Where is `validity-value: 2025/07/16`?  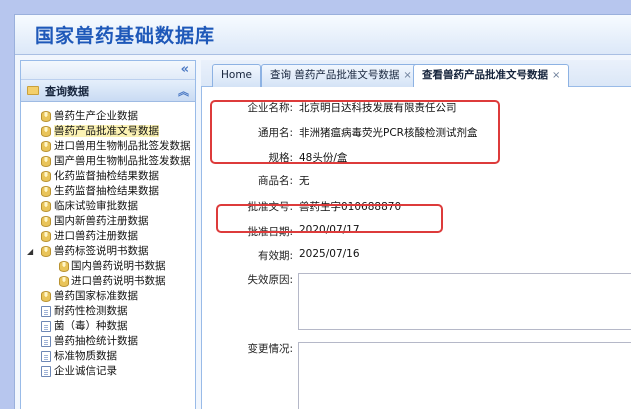
validity-value: 2025/07/16 is located at coordinates (329, 254).